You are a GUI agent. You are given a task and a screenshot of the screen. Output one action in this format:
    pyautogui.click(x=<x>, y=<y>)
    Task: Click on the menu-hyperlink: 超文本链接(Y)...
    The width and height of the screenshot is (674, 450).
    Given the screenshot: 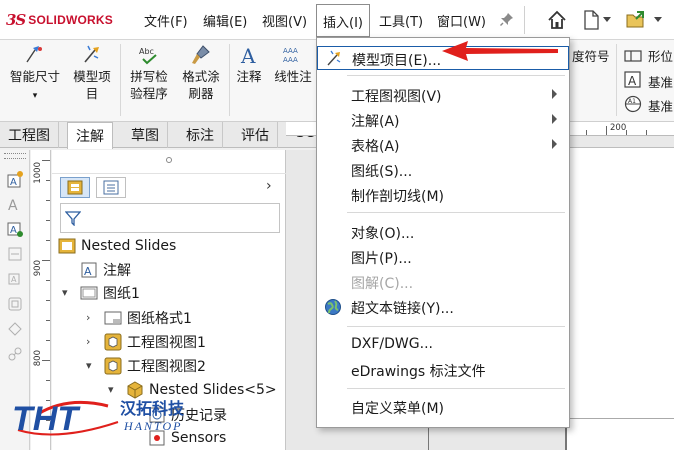 What is the action you would take?
    pyautogui.click(x=443, y=307)
    